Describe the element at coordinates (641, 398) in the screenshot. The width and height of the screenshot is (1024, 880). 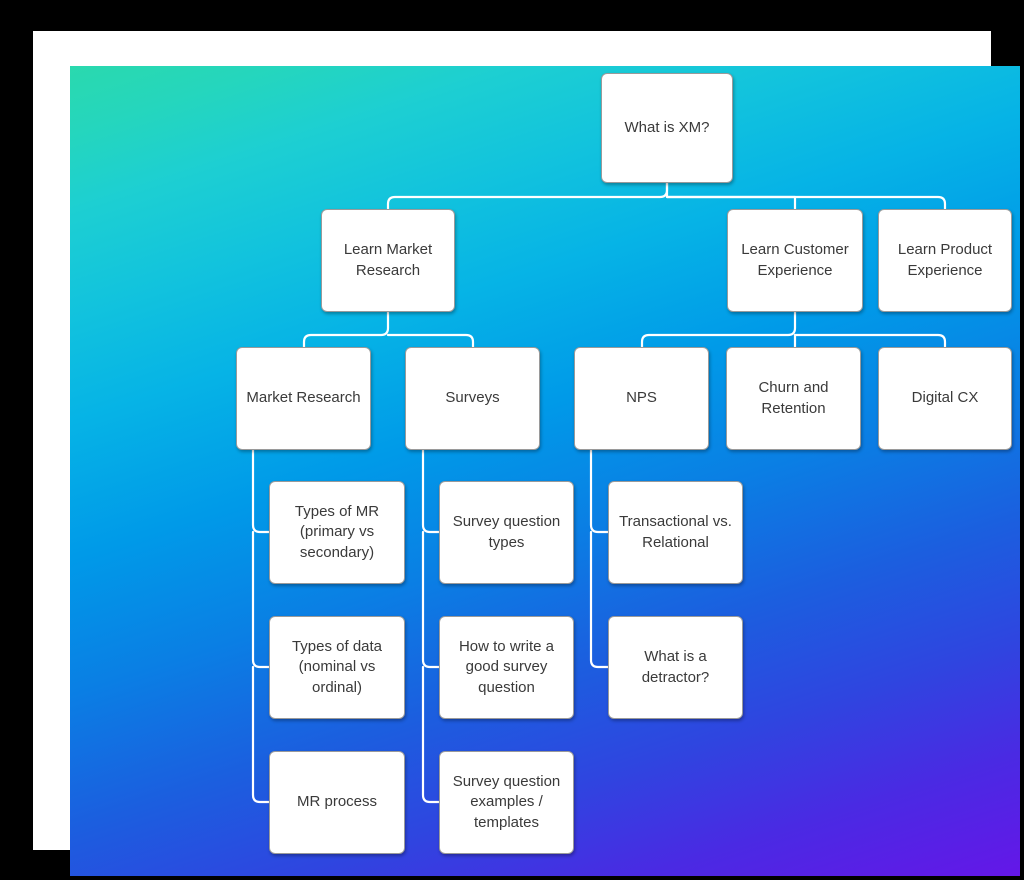
I see `node-nps: NPS` at that location.